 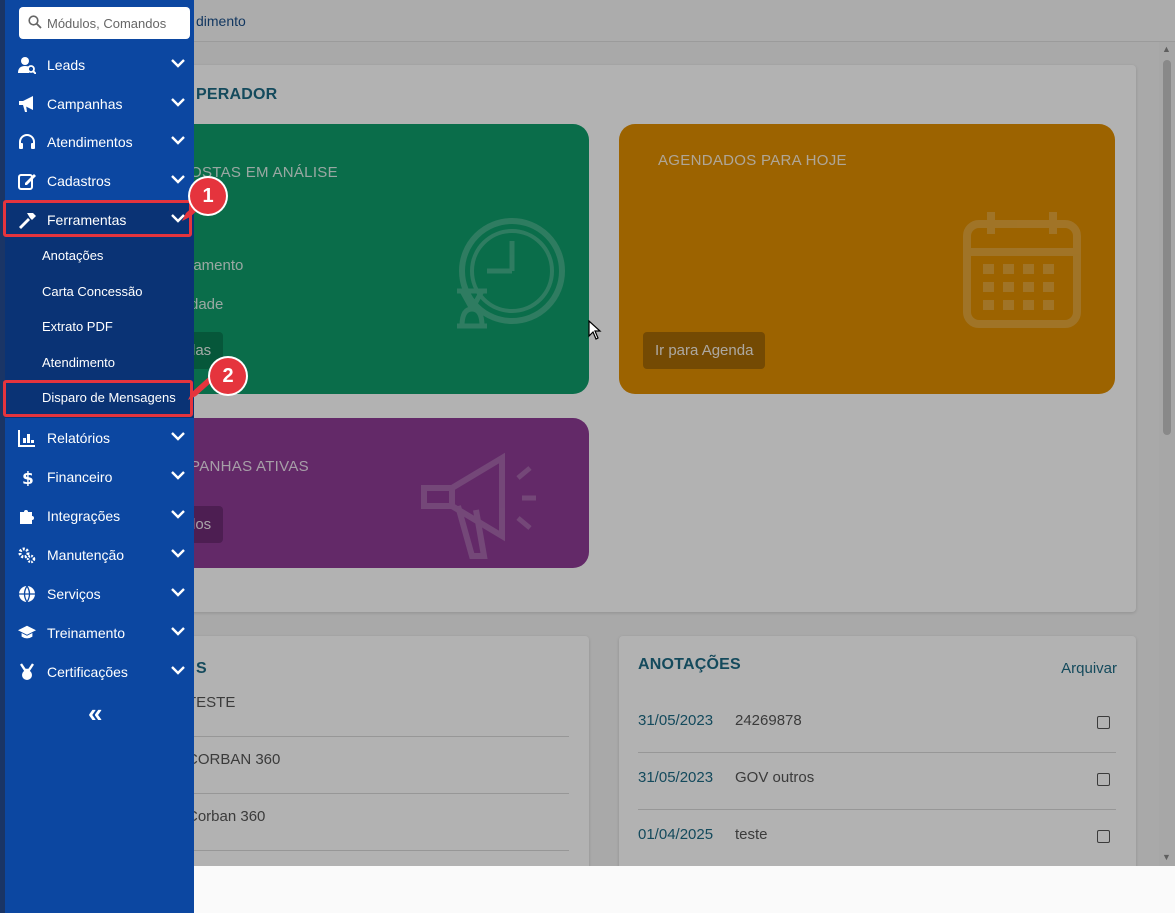 I want to click on submenu-item-atendimento: Atendimento, so click(x=99, y=362).